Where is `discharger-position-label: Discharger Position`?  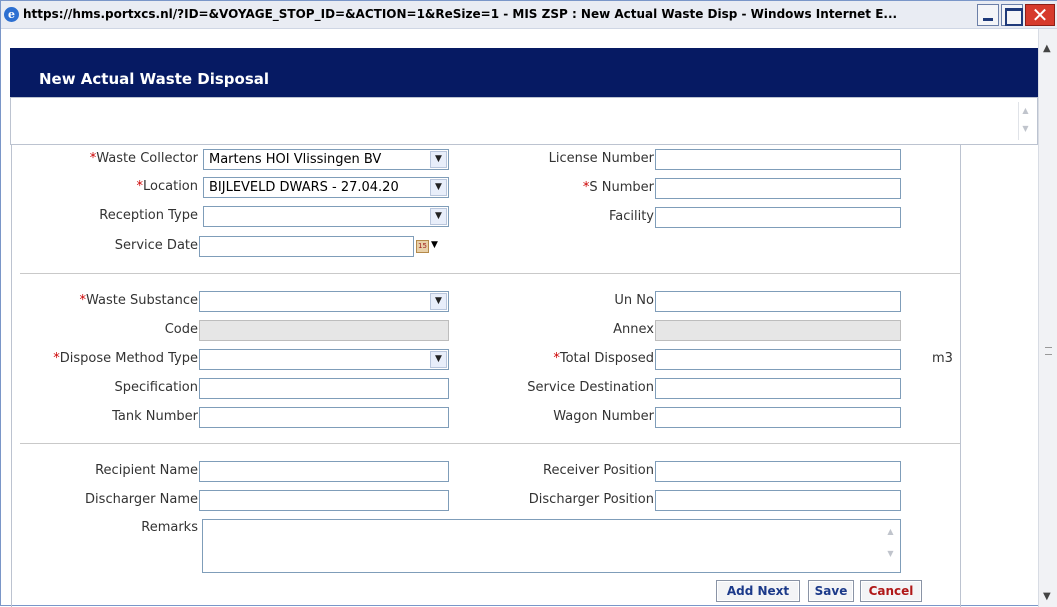
discharger-position-label: Discharger Position is located at coordinates (591, 499).